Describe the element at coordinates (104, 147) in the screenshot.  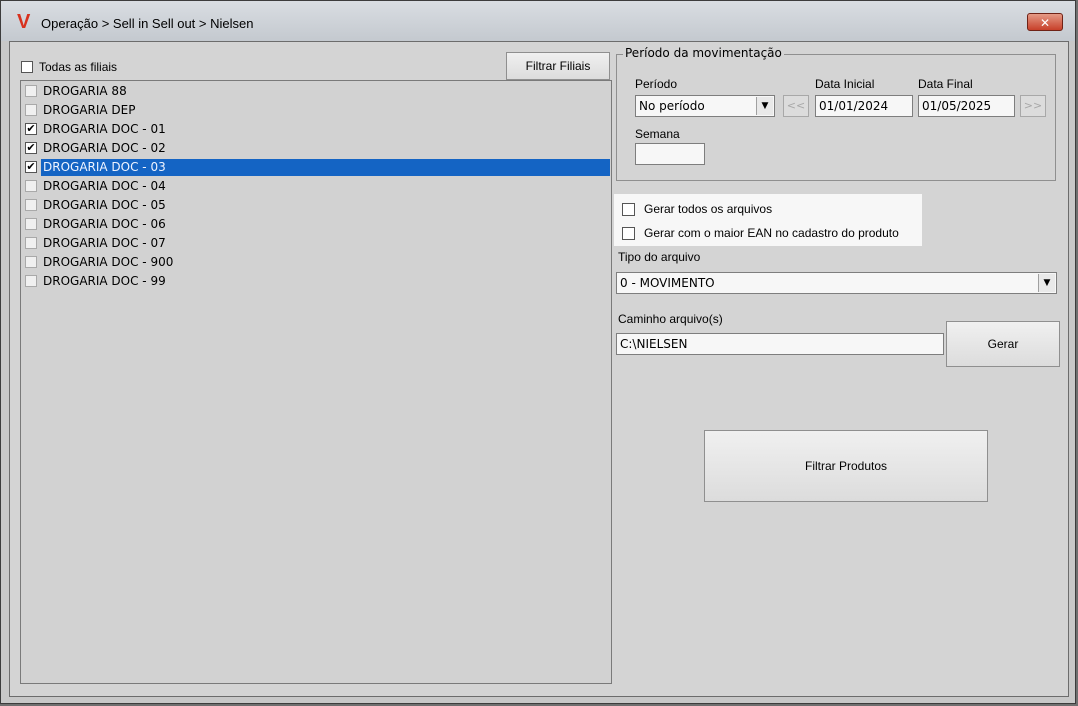
I see `branch-item-label: DROGARIA DOC - 02` at that location.